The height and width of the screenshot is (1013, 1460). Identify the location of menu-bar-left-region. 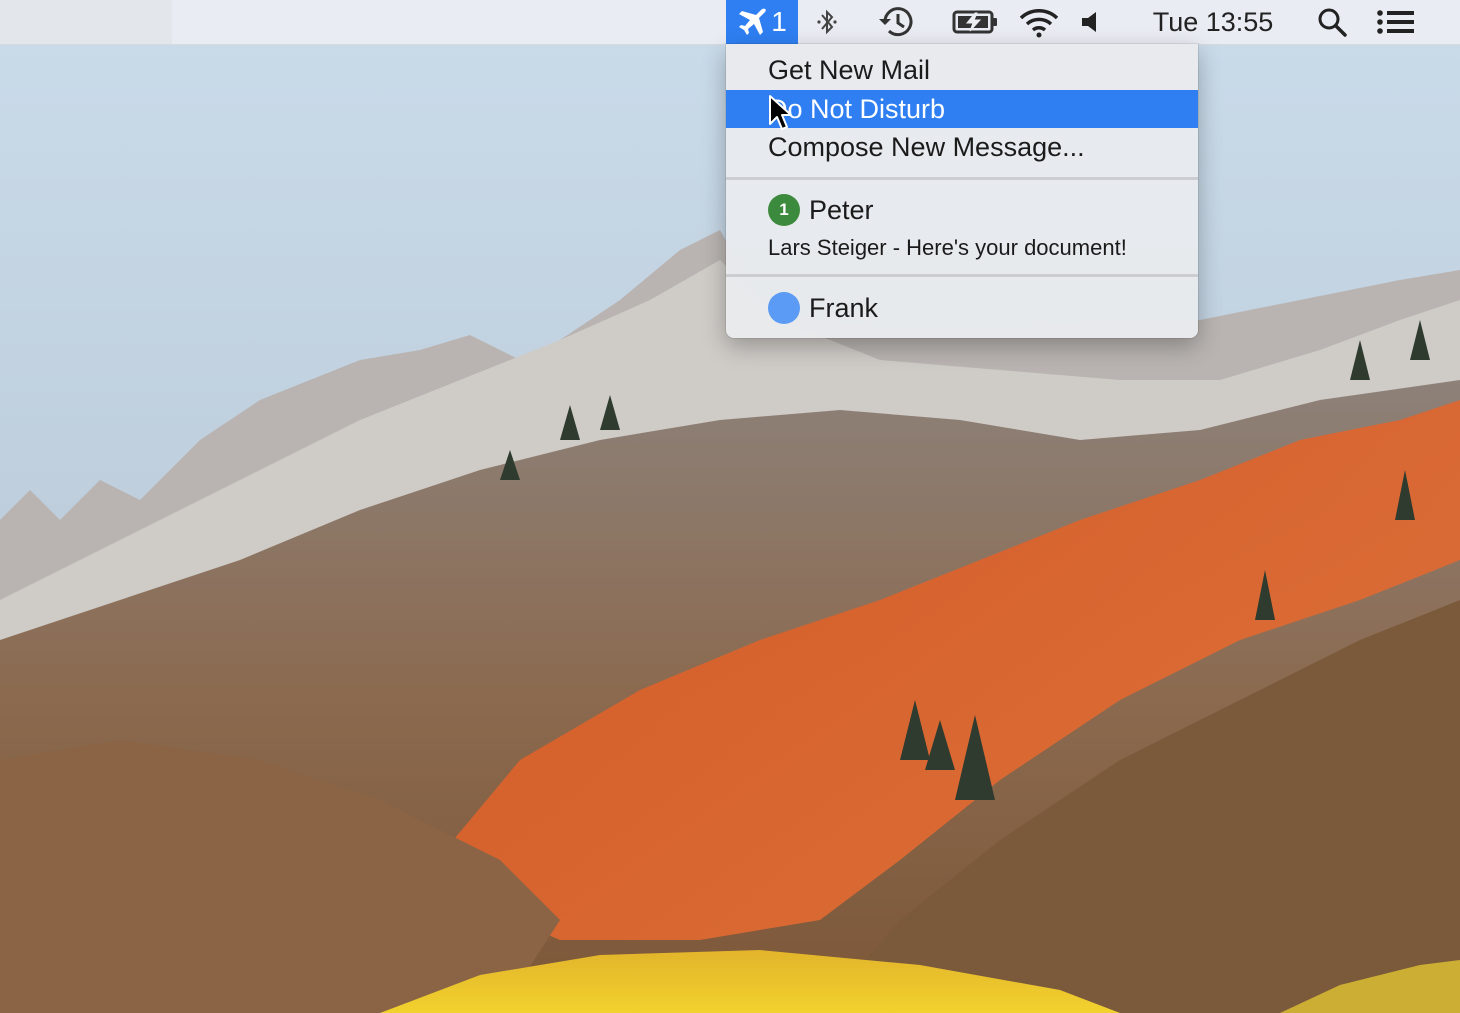
(86, 22).